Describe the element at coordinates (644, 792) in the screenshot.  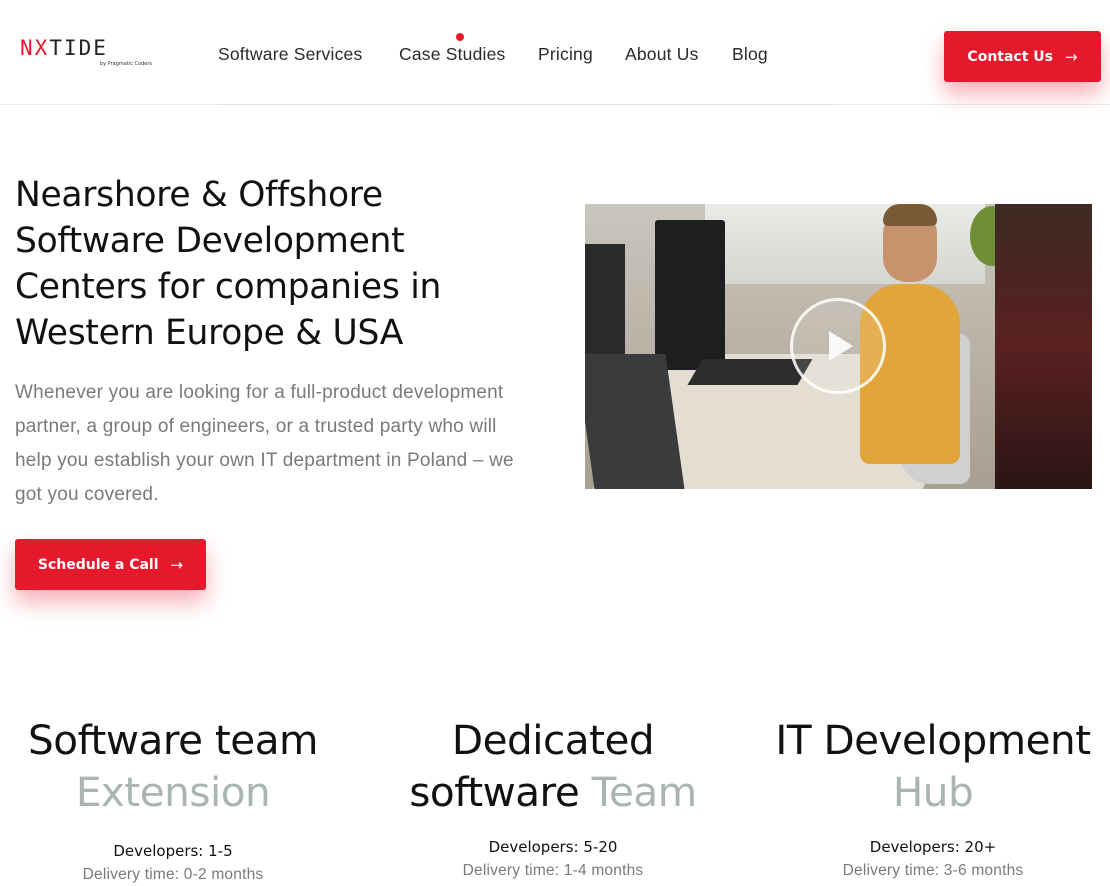
I see `service-title-accent: Team` at that location.